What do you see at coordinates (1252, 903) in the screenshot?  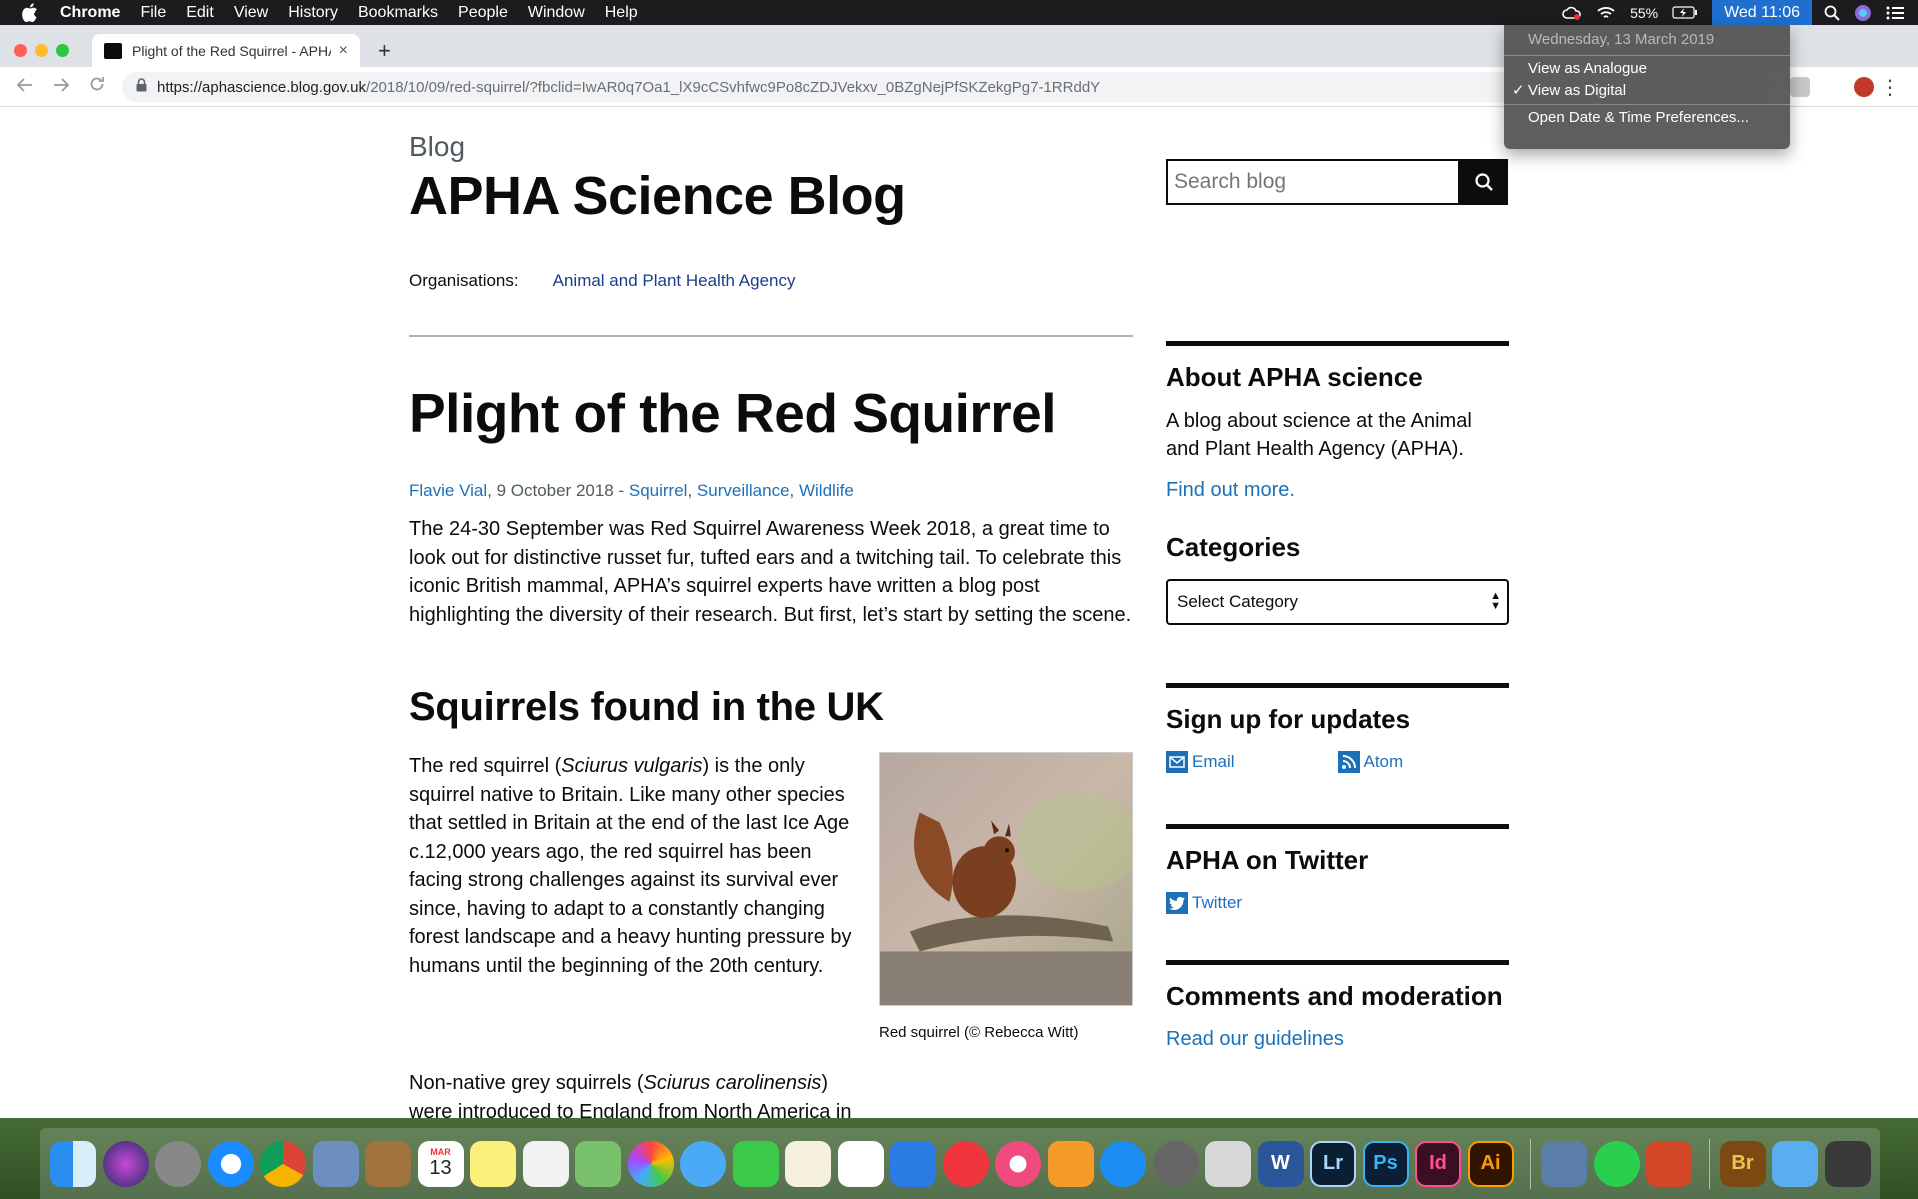 I see `twitter-link: Twitter` at bounding box center [1252, 903].